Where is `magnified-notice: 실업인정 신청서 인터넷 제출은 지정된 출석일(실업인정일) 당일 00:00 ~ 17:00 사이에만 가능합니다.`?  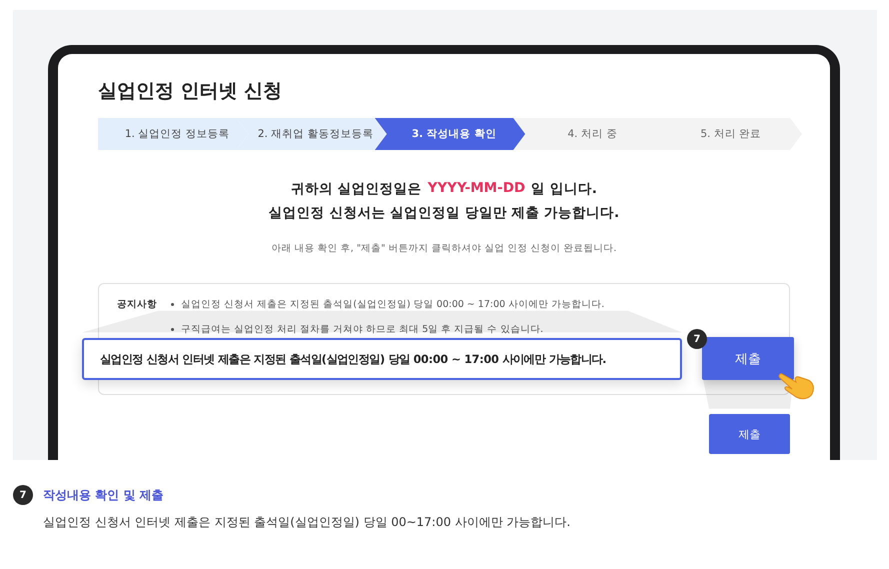
magnified-notice: 실업인정 신청서 인터넷 제출은 지정된 출석일(실업인정일) 당일 00:00 ~ 17:00 사이에만 가능합니다. is located at coordinates (382, 359).